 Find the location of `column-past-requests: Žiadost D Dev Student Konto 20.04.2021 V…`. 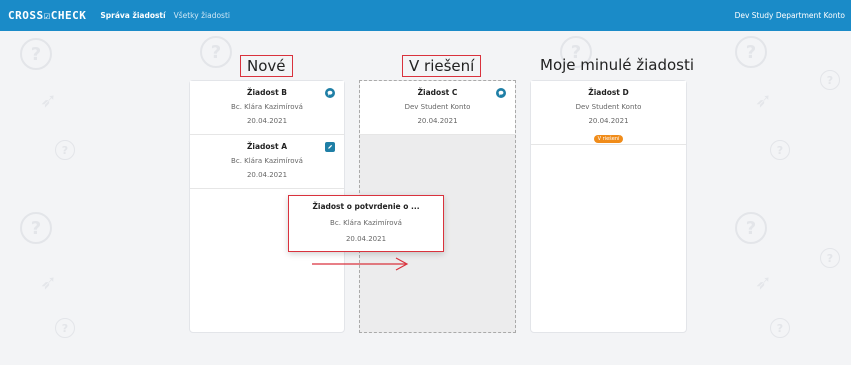

column-past-requests: Žiadost D Dev Student Konto 20.04.2021 V… is located at coordinates (608, 206).